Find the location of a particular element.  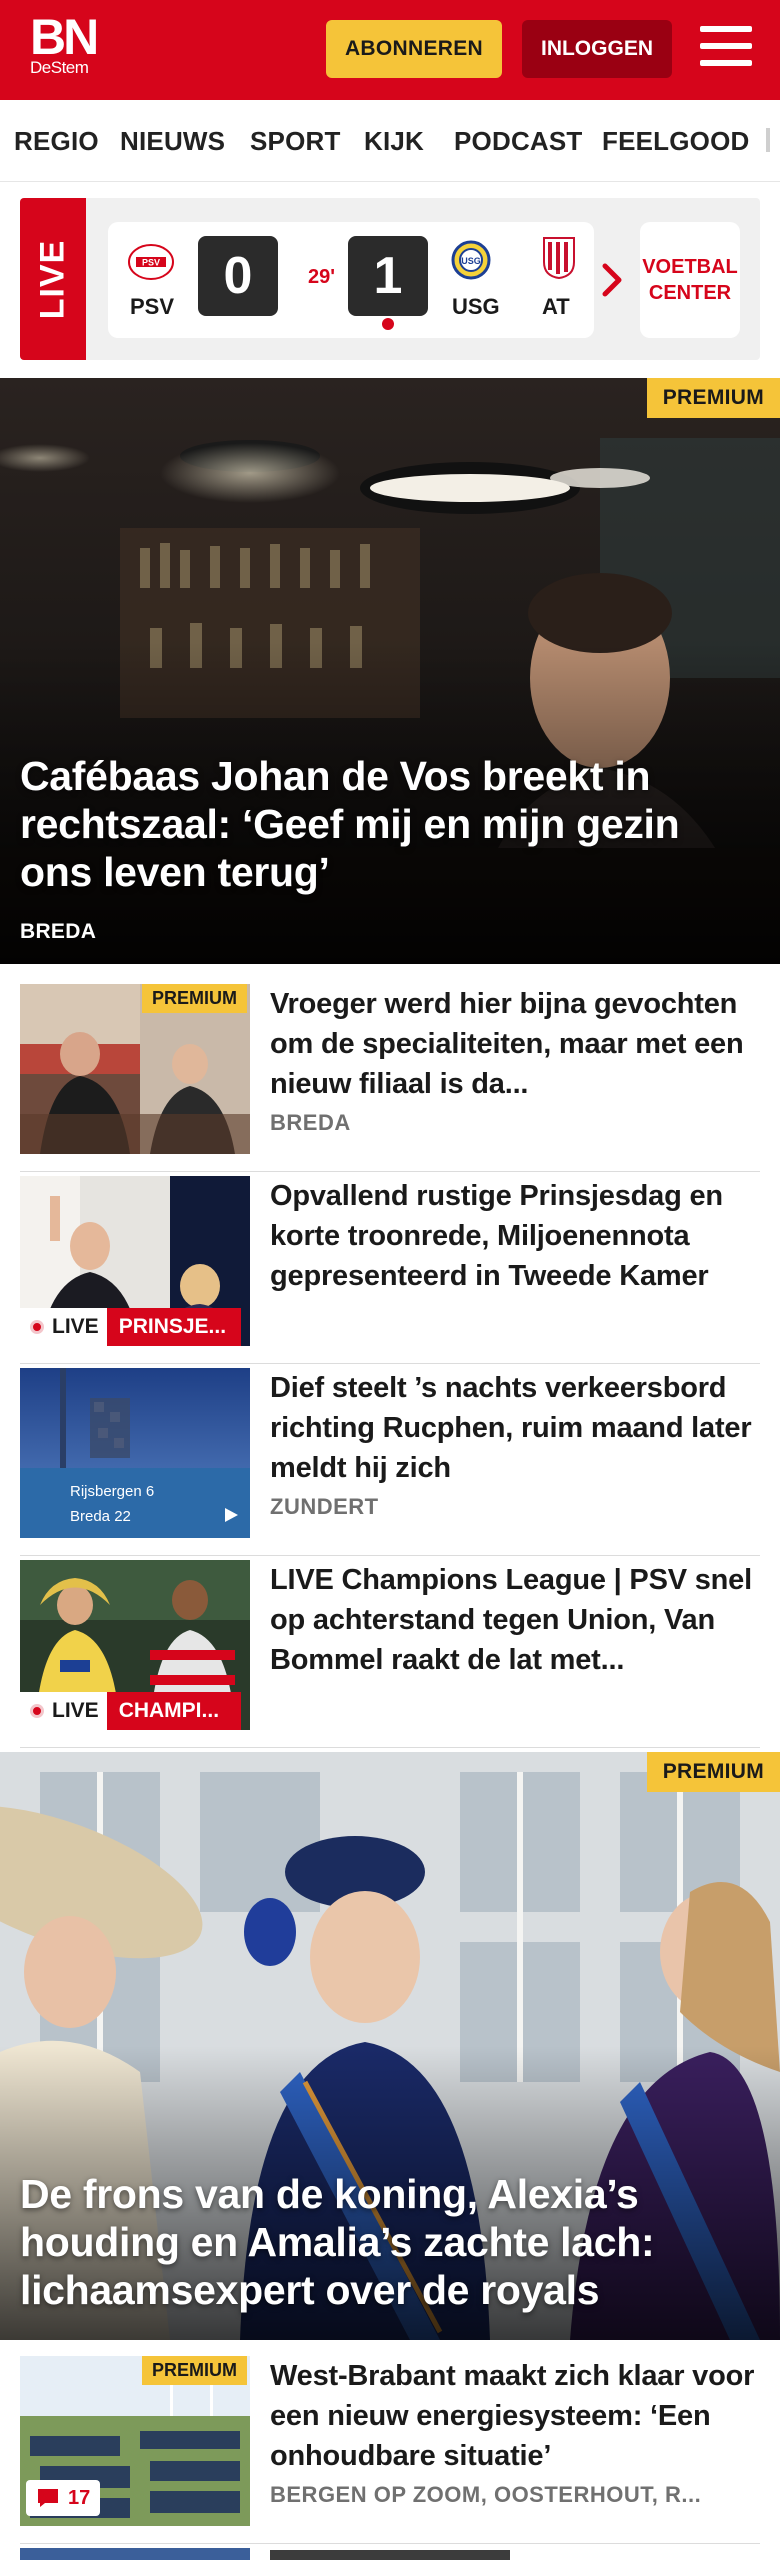

match-minute: 29' is located at coordinates (322, 277).